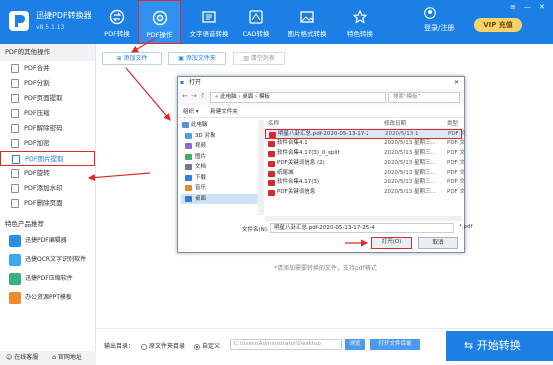 This screenshot has height=365, width=553. Describe the element at coordinates (321, 82) in the screenshot. I see `dialog-title: ▪ 打开 ✕` at that location.